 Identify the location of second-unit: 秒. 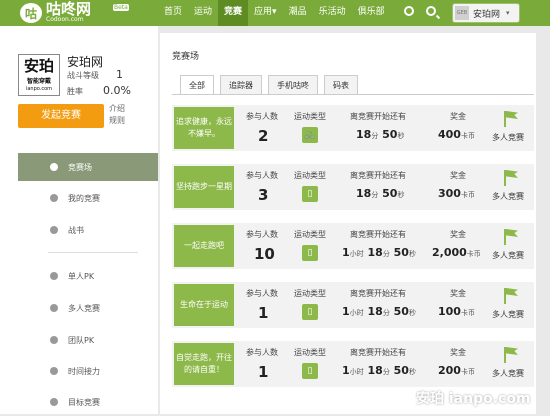
(401, 136).